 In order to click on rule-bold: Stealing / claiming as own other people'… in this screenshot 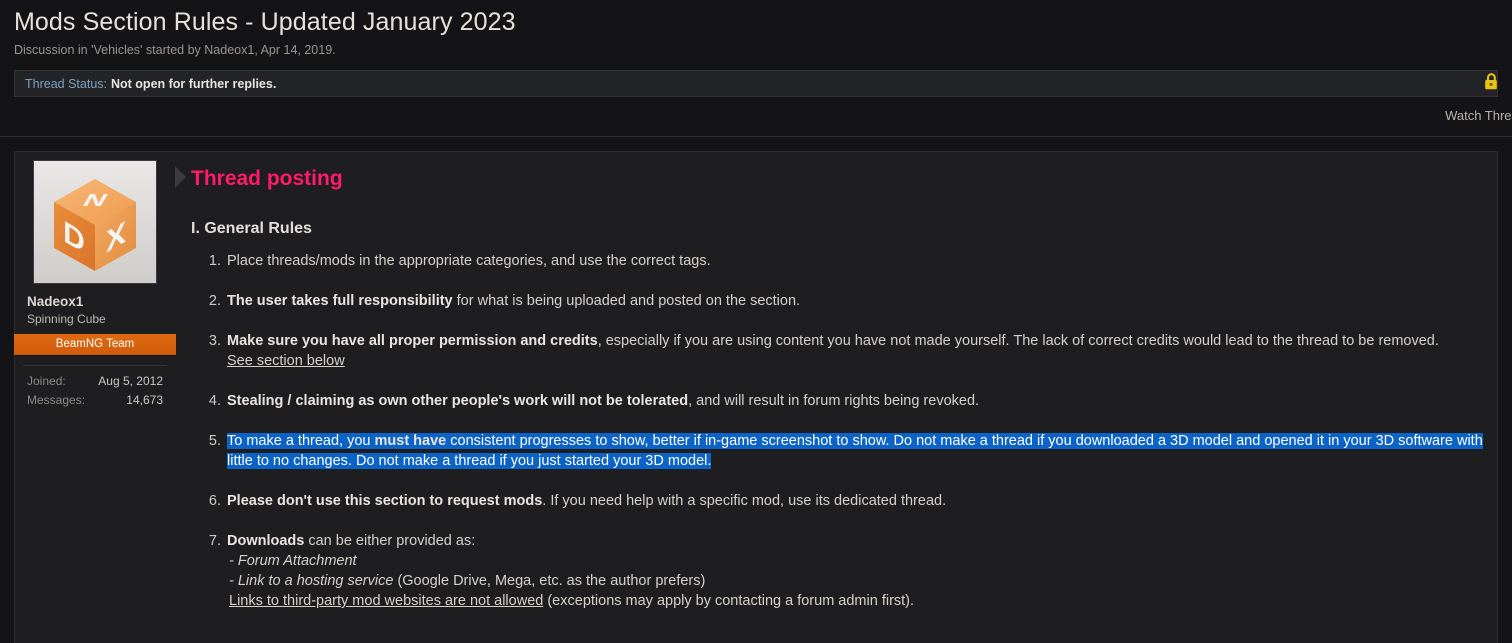, I will do `click(458, 401)`.